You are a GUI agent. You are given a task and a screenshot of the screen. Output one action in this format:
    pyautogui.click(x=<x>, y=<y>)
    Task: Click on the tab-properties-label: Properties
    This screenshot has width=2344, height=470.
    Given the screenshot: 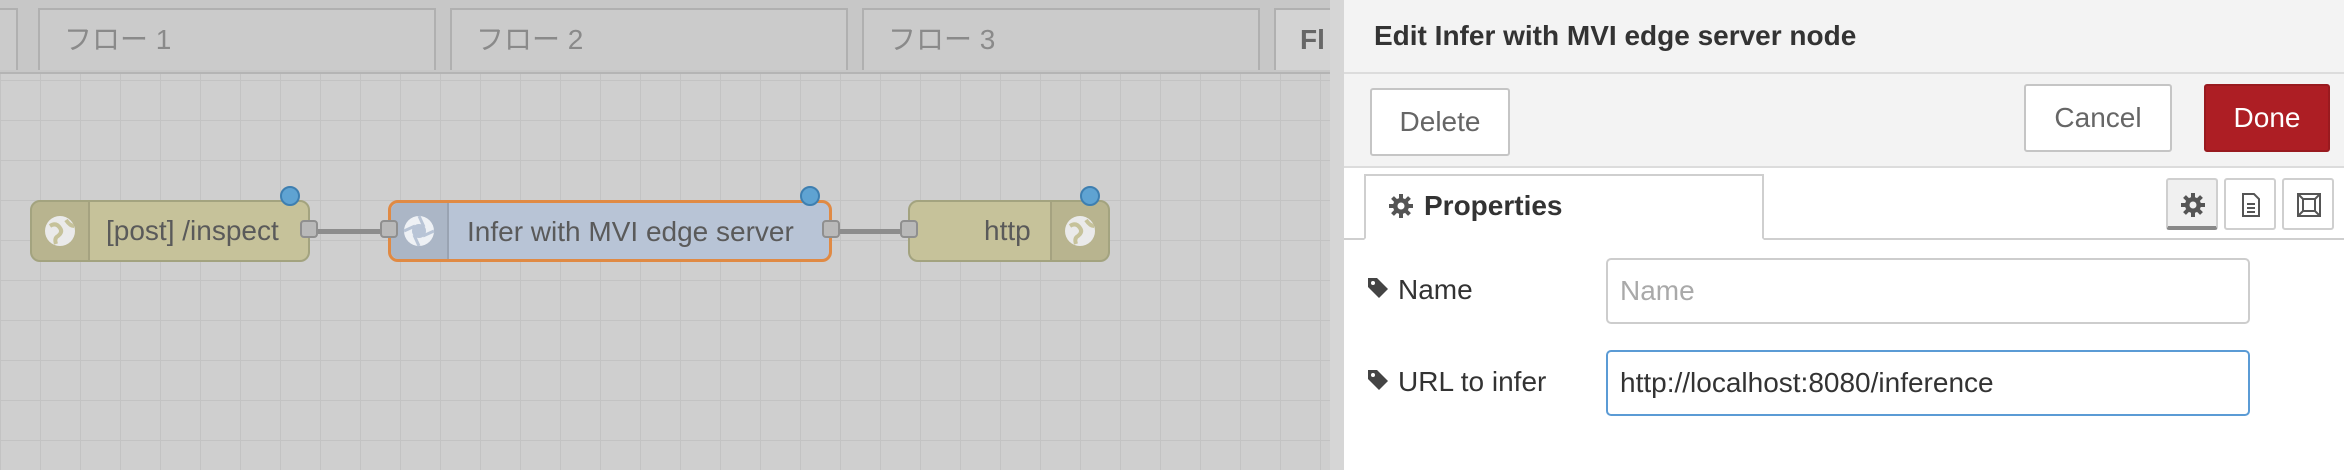 What is the action you would take?
    pyautogui.click(x=1493, y=205)
    